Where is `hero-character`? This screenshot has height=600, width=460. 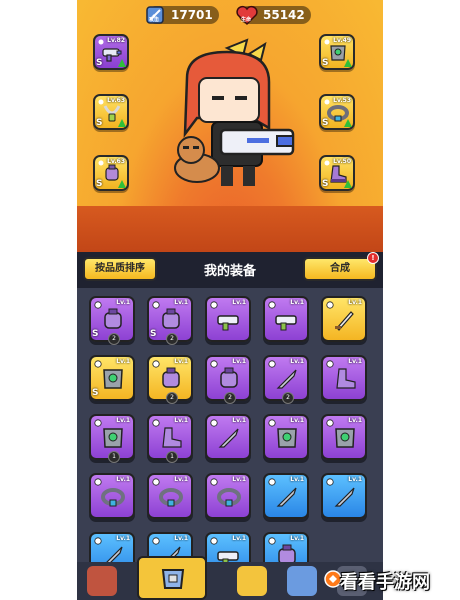 hero-character is located at coordinates (234, 112).